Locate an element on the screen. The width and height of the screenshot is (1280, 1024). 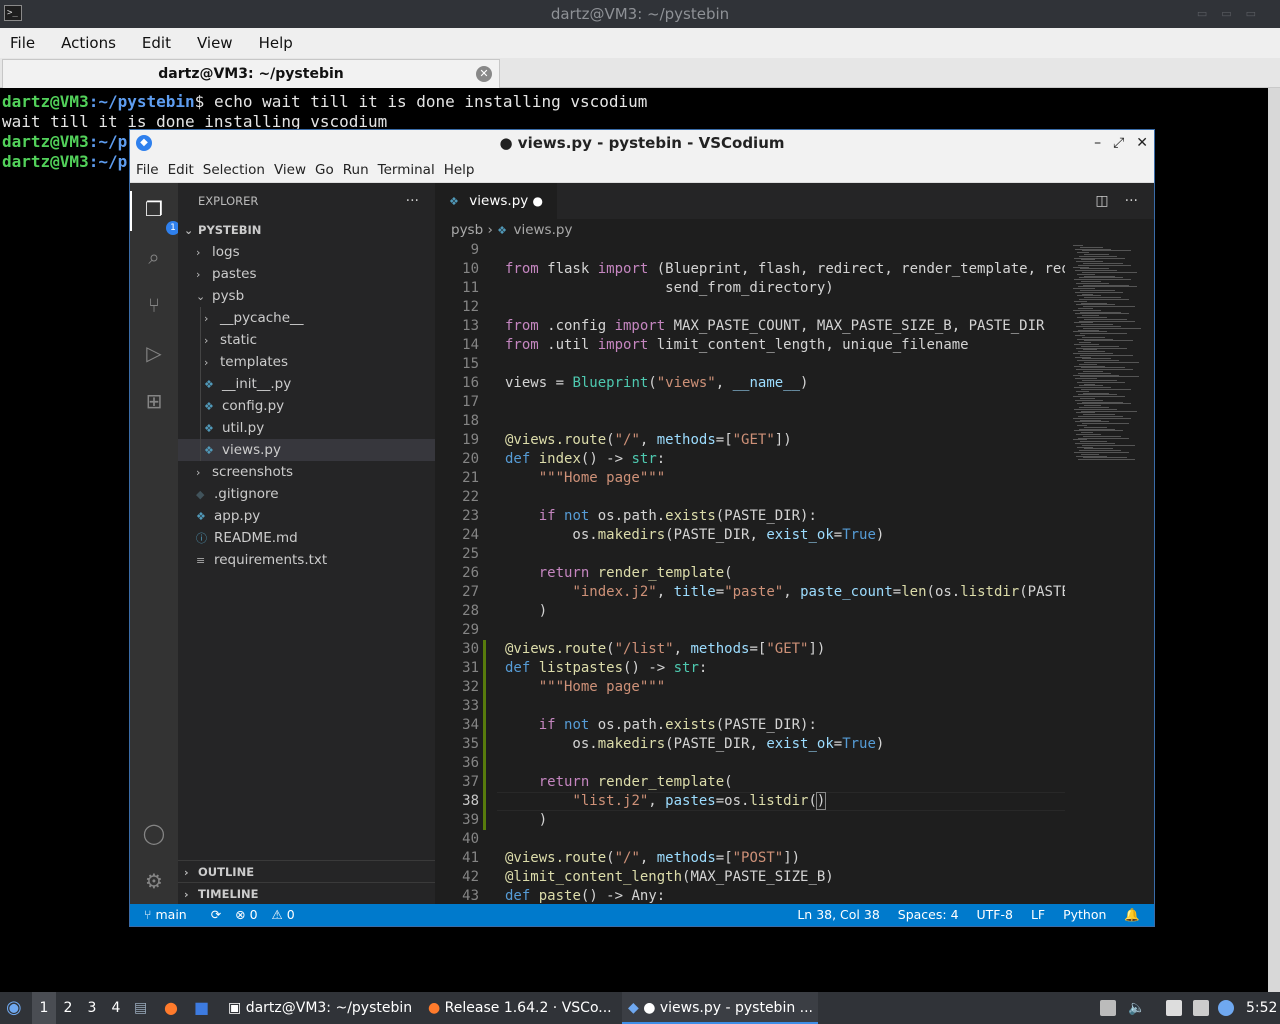
firefox-icon: ● is located at coordinates (171, 1008).